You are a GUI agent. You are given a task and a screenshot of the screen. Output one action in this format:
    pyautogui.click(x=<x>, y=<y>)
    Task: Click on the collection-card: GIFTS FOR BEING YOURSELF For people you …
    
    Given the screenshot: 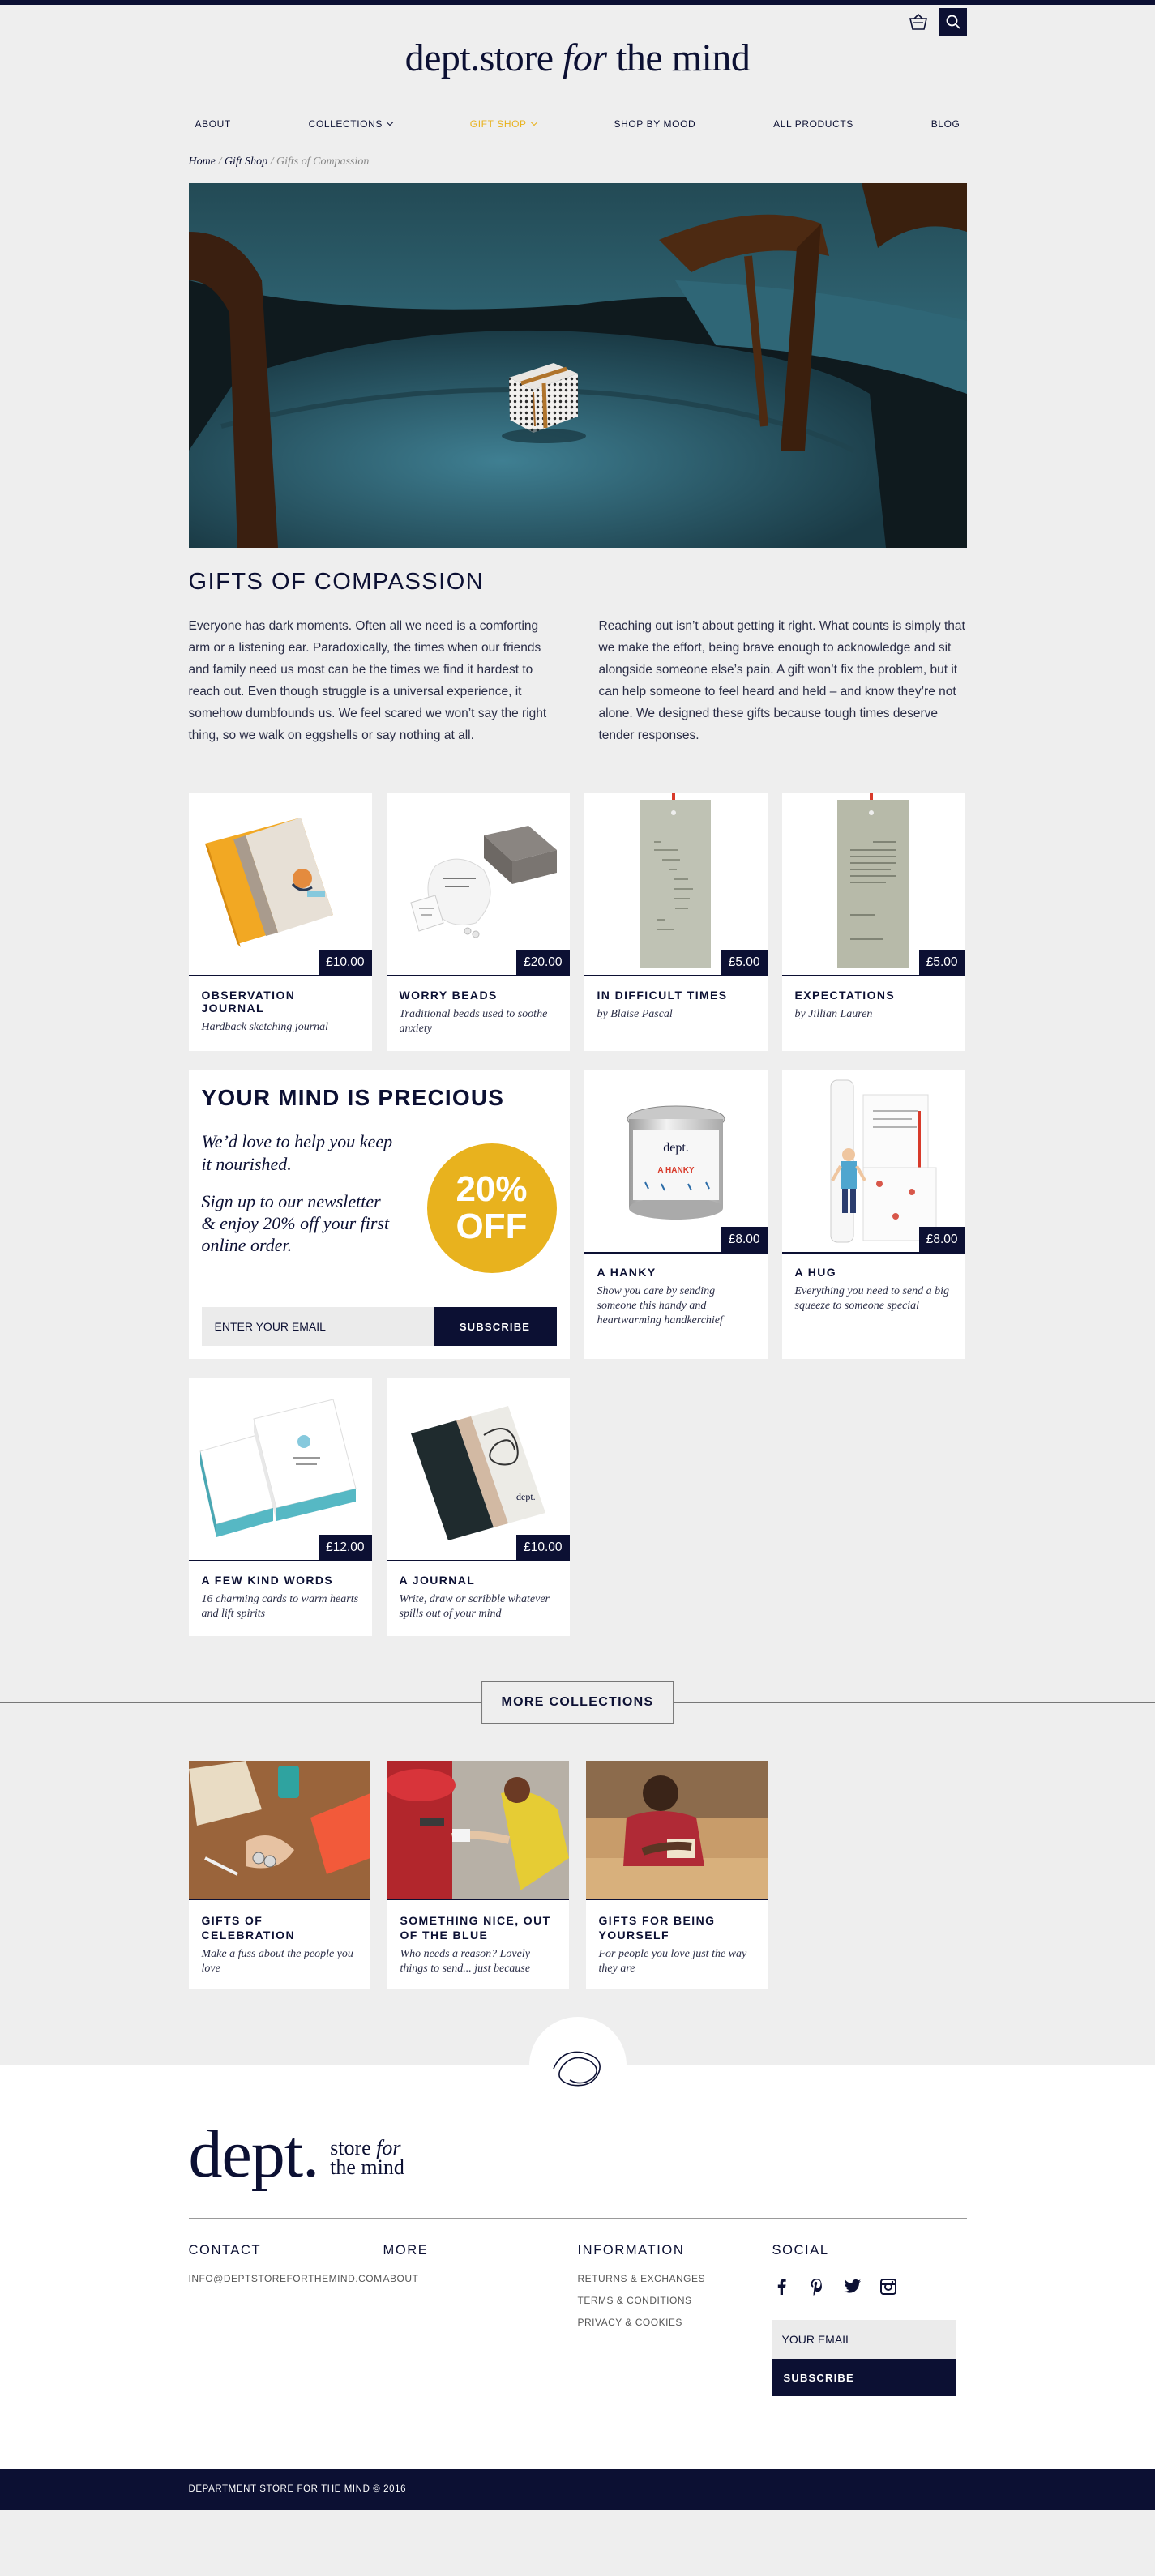 What is the action you would take?
    pyautogui.click(x=676, y=1875)
    